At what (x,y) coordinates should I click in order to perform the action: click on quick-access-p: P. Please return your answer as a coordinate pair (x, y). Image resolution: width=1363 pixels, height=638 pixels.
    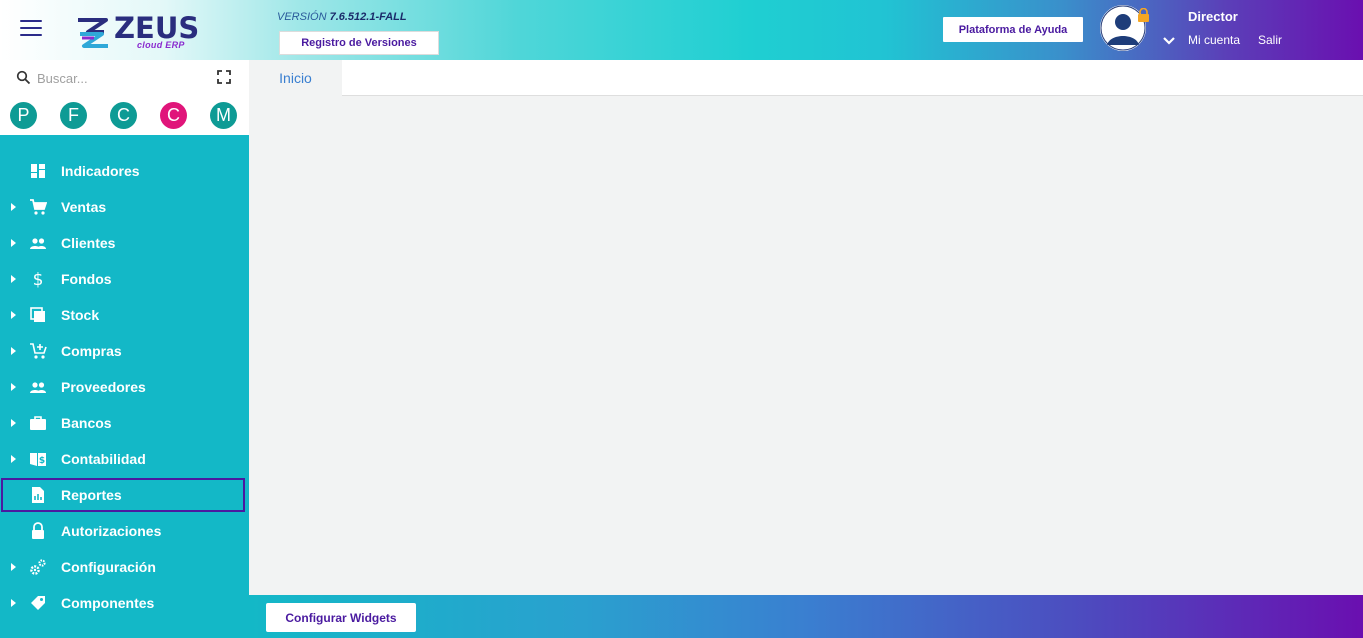
    Looking at the image, I should click on (23, 115).